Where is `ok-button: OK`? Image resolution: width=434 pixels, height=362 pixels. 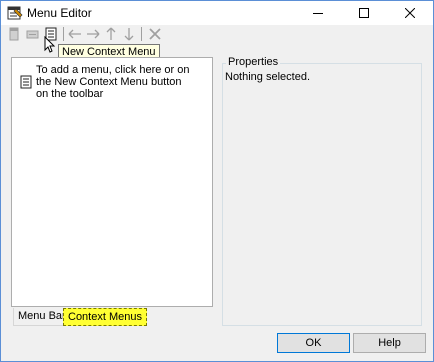 ok-button: OK is located at coordinates (313, 343).